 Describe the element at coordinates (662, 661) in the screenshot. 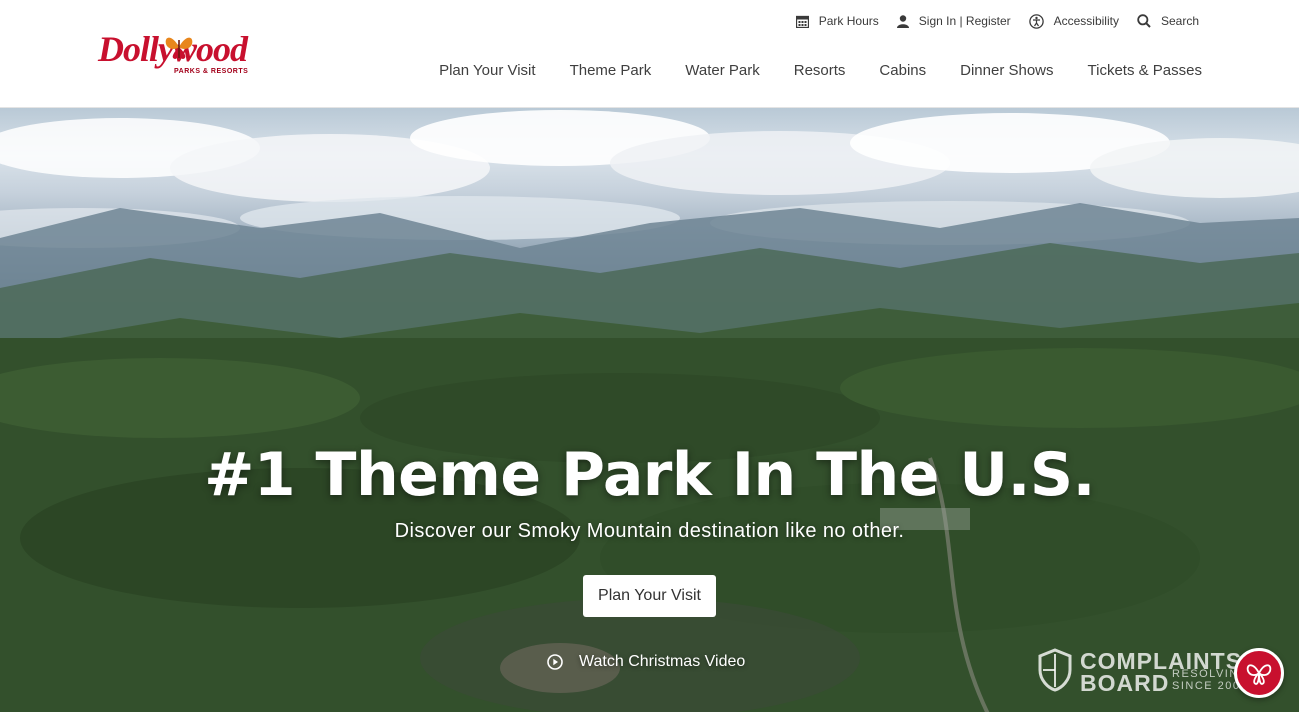

I see `watch-video-label: Watch Christmas Video` at that location.